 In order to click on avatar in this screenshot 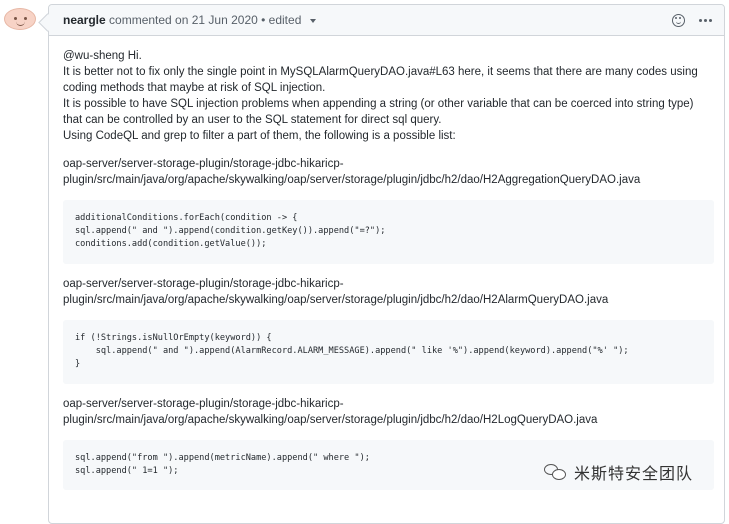, I will do `click(20, 19)`.